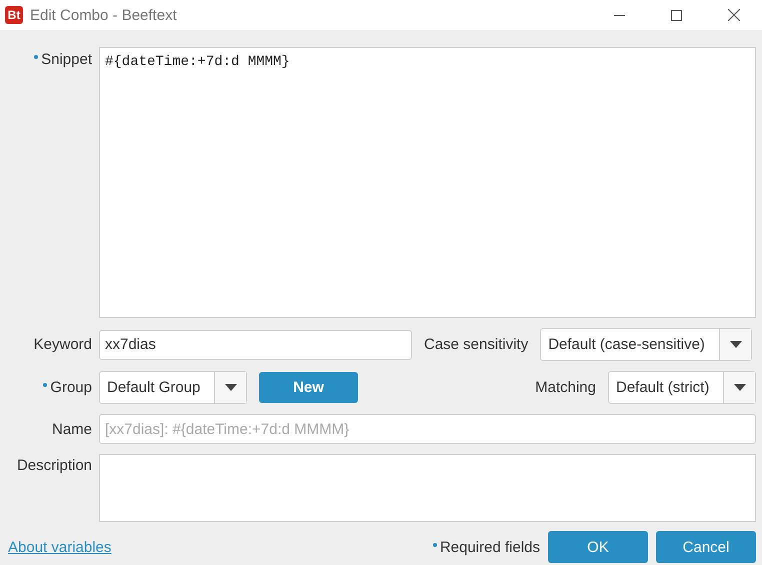 This screenshot has height=565, width=762. I want to click on maximize-icon, so click(676, 15).